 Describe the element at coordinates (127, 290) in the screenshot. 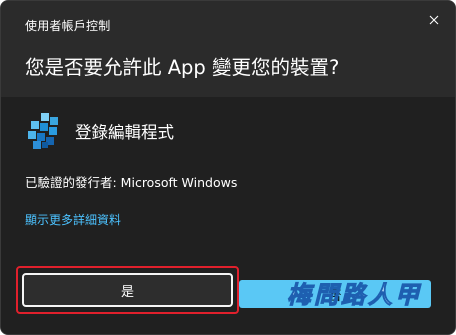

I see `yes-button: 是` at that location.